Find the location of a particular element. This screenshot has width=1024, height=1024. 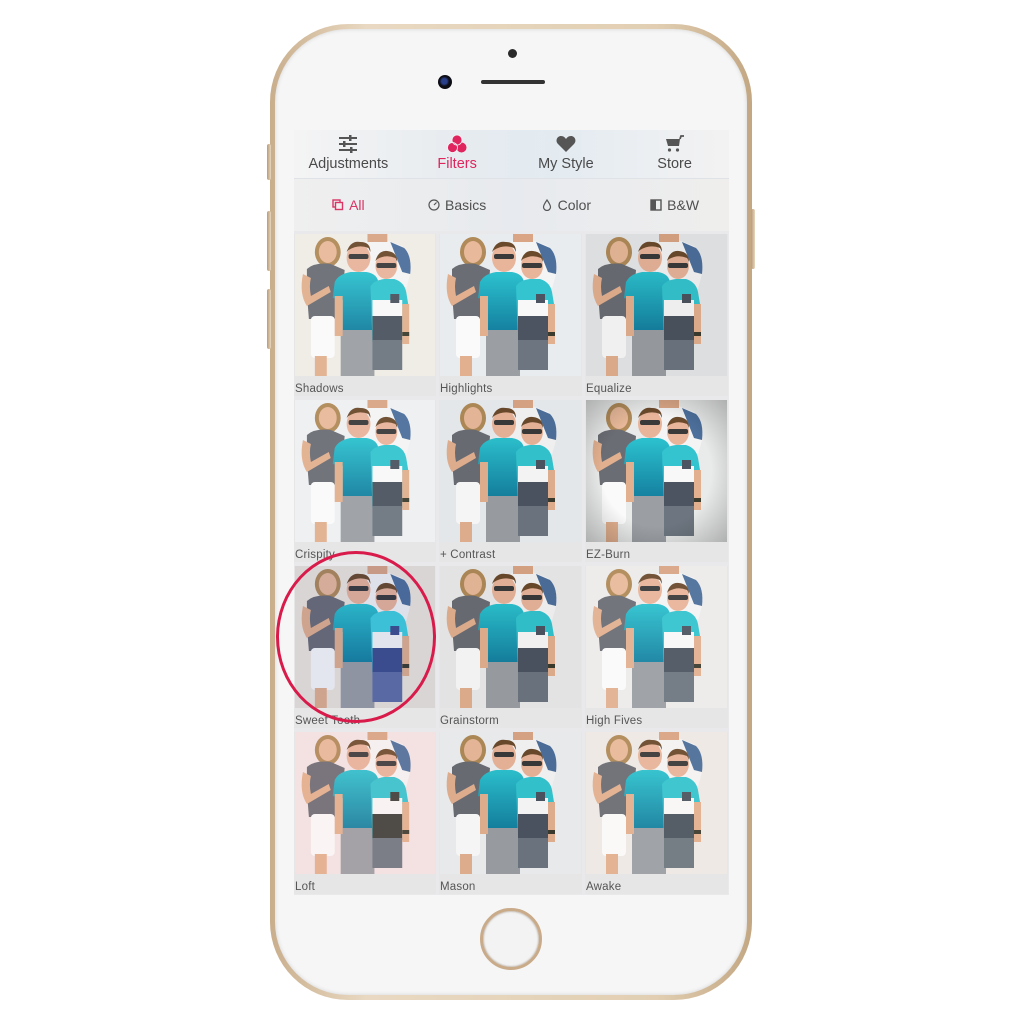

tab-label: My Style is located at coordinates (566, 164).